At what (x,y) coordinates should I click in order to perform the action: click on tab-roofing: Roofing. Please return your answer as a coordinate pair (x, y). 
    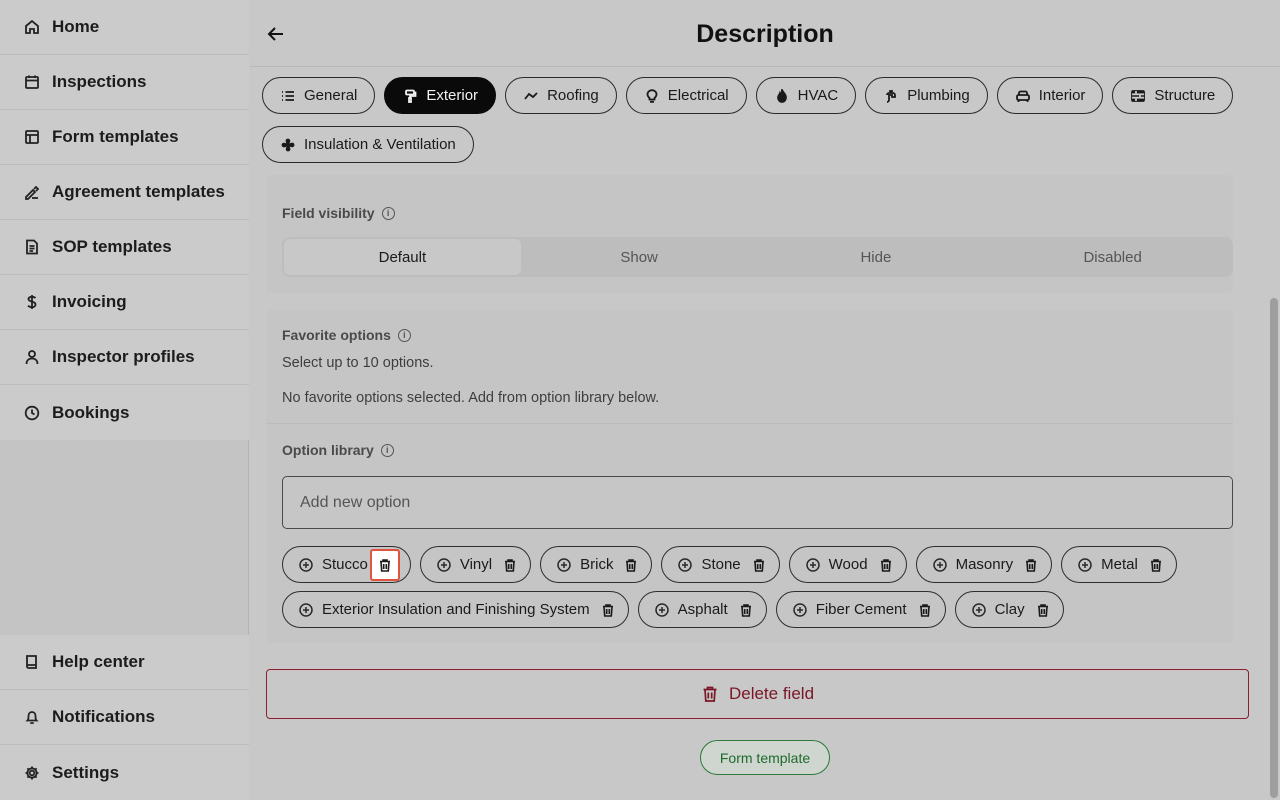
    Looking at the image, I should click on (561, 95).